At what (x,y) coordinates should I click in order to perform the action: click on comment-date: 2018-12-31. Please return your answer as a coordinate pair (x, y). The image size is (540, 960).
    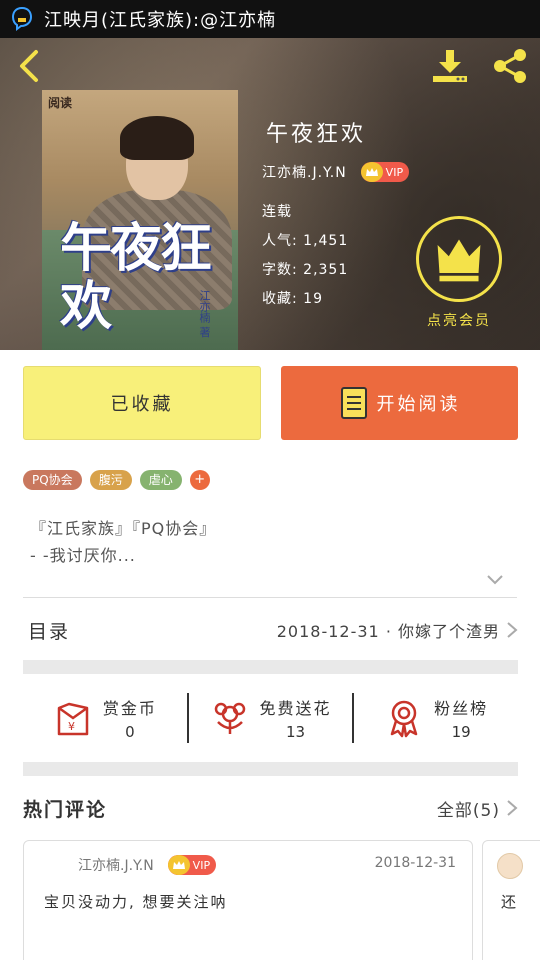
    Looking at the image, I should click on (415, 863).